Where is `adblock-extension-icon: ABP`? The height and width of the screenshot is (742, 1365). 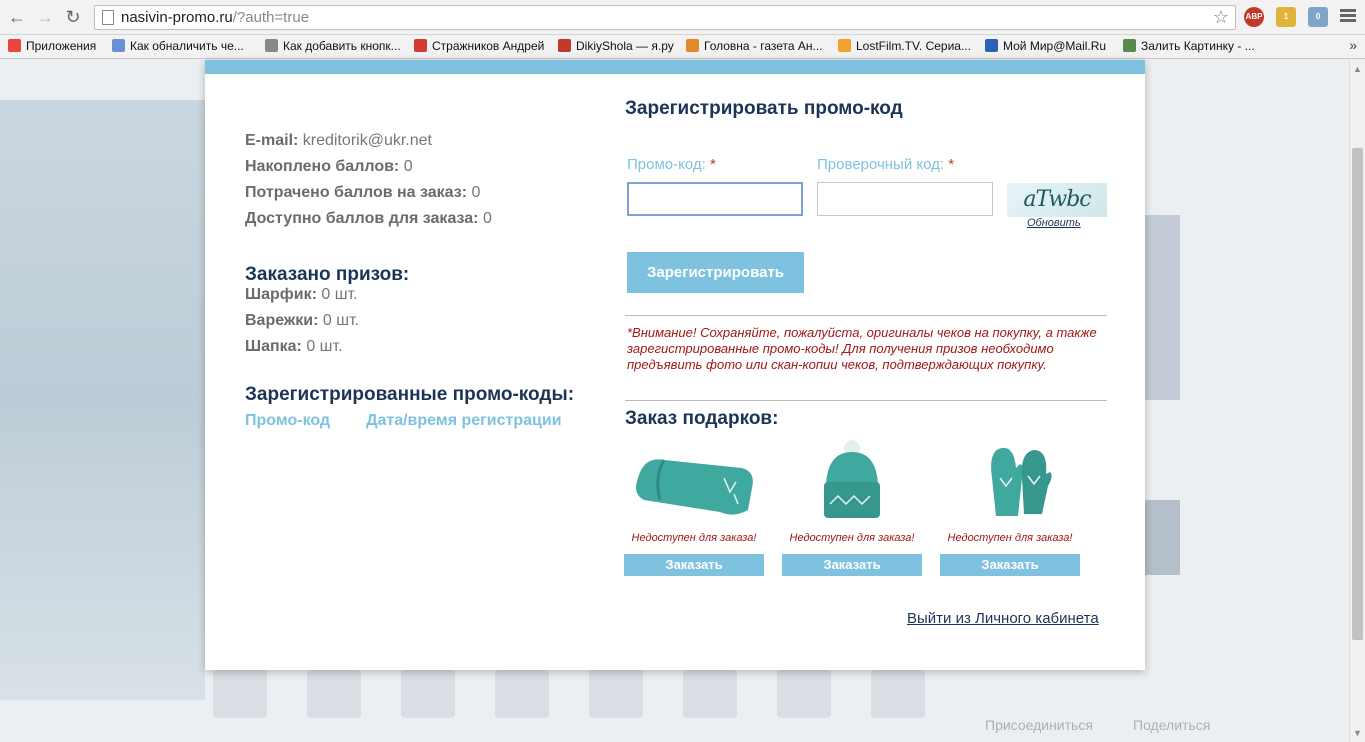 adblock-extension-icon: ABP is located at coordinates (1254, 17).